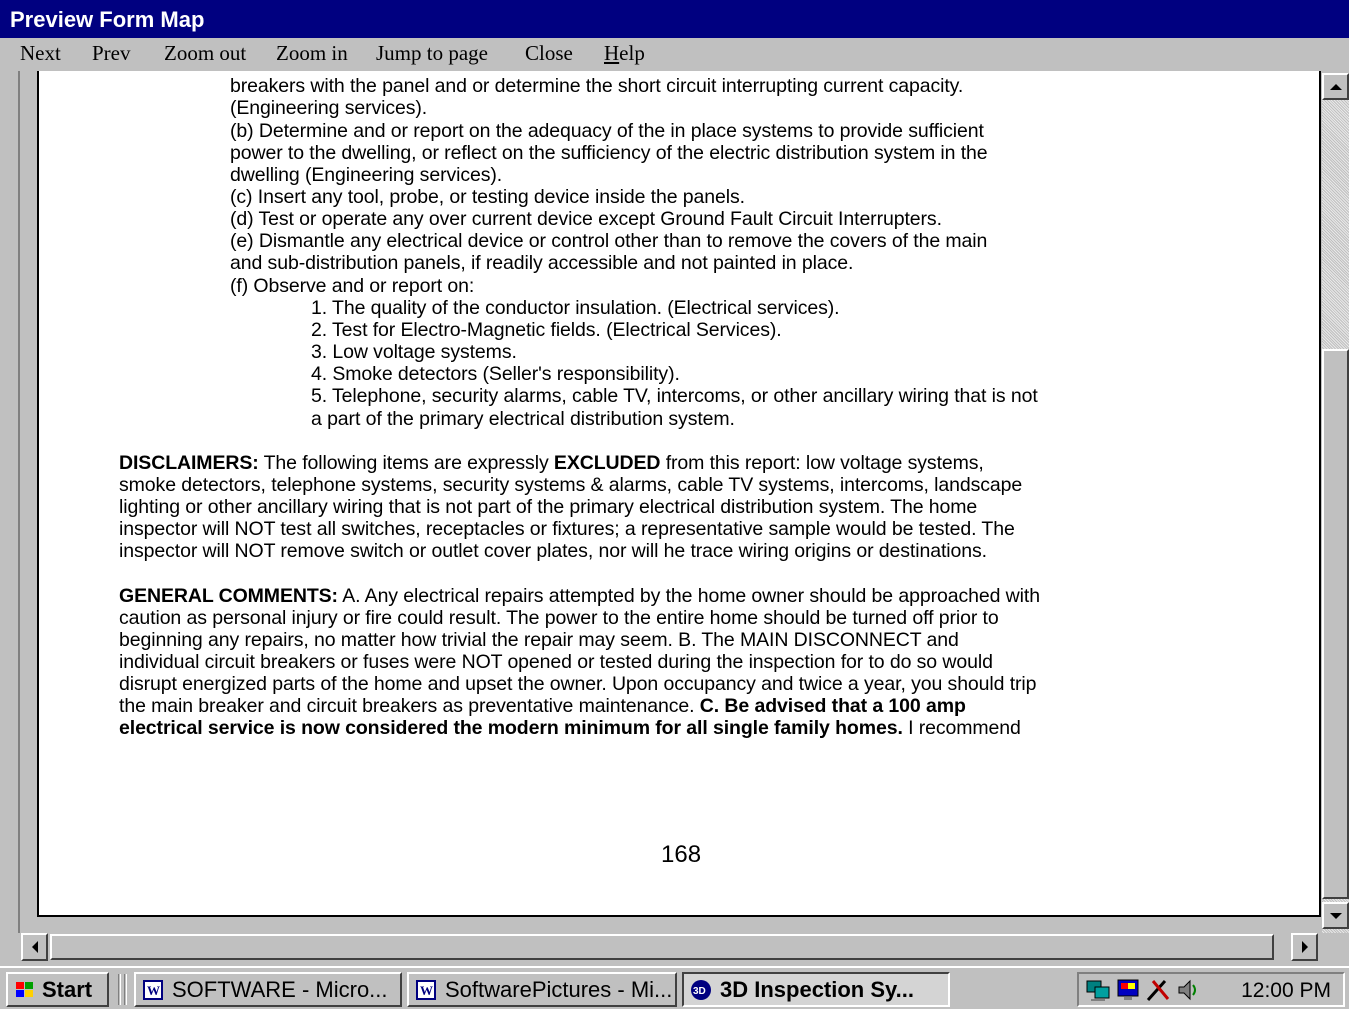 Image resolution: width=1349 pixels, height=1009 pixels. What do you see at coordinates (1098, 990) in the screenshot?
I see `network-icon` at bounding box center [1098, 990].